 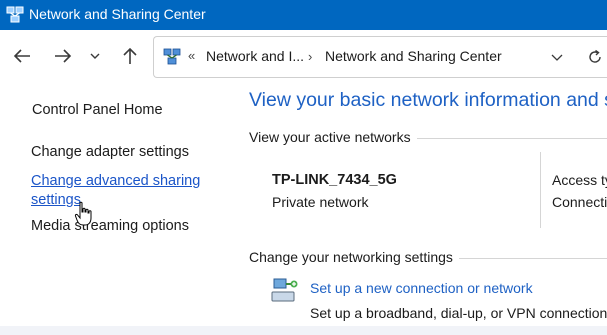 I want to click on breadcrumb-overflow: «, so click(x=191, y=55).